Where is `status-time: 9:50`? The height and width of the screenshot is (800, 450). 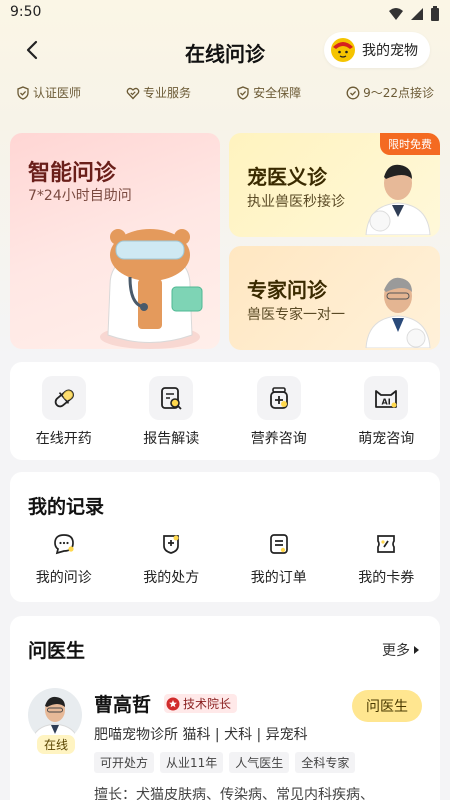
status-time: 9:50 is located at coordinates (26, 12).